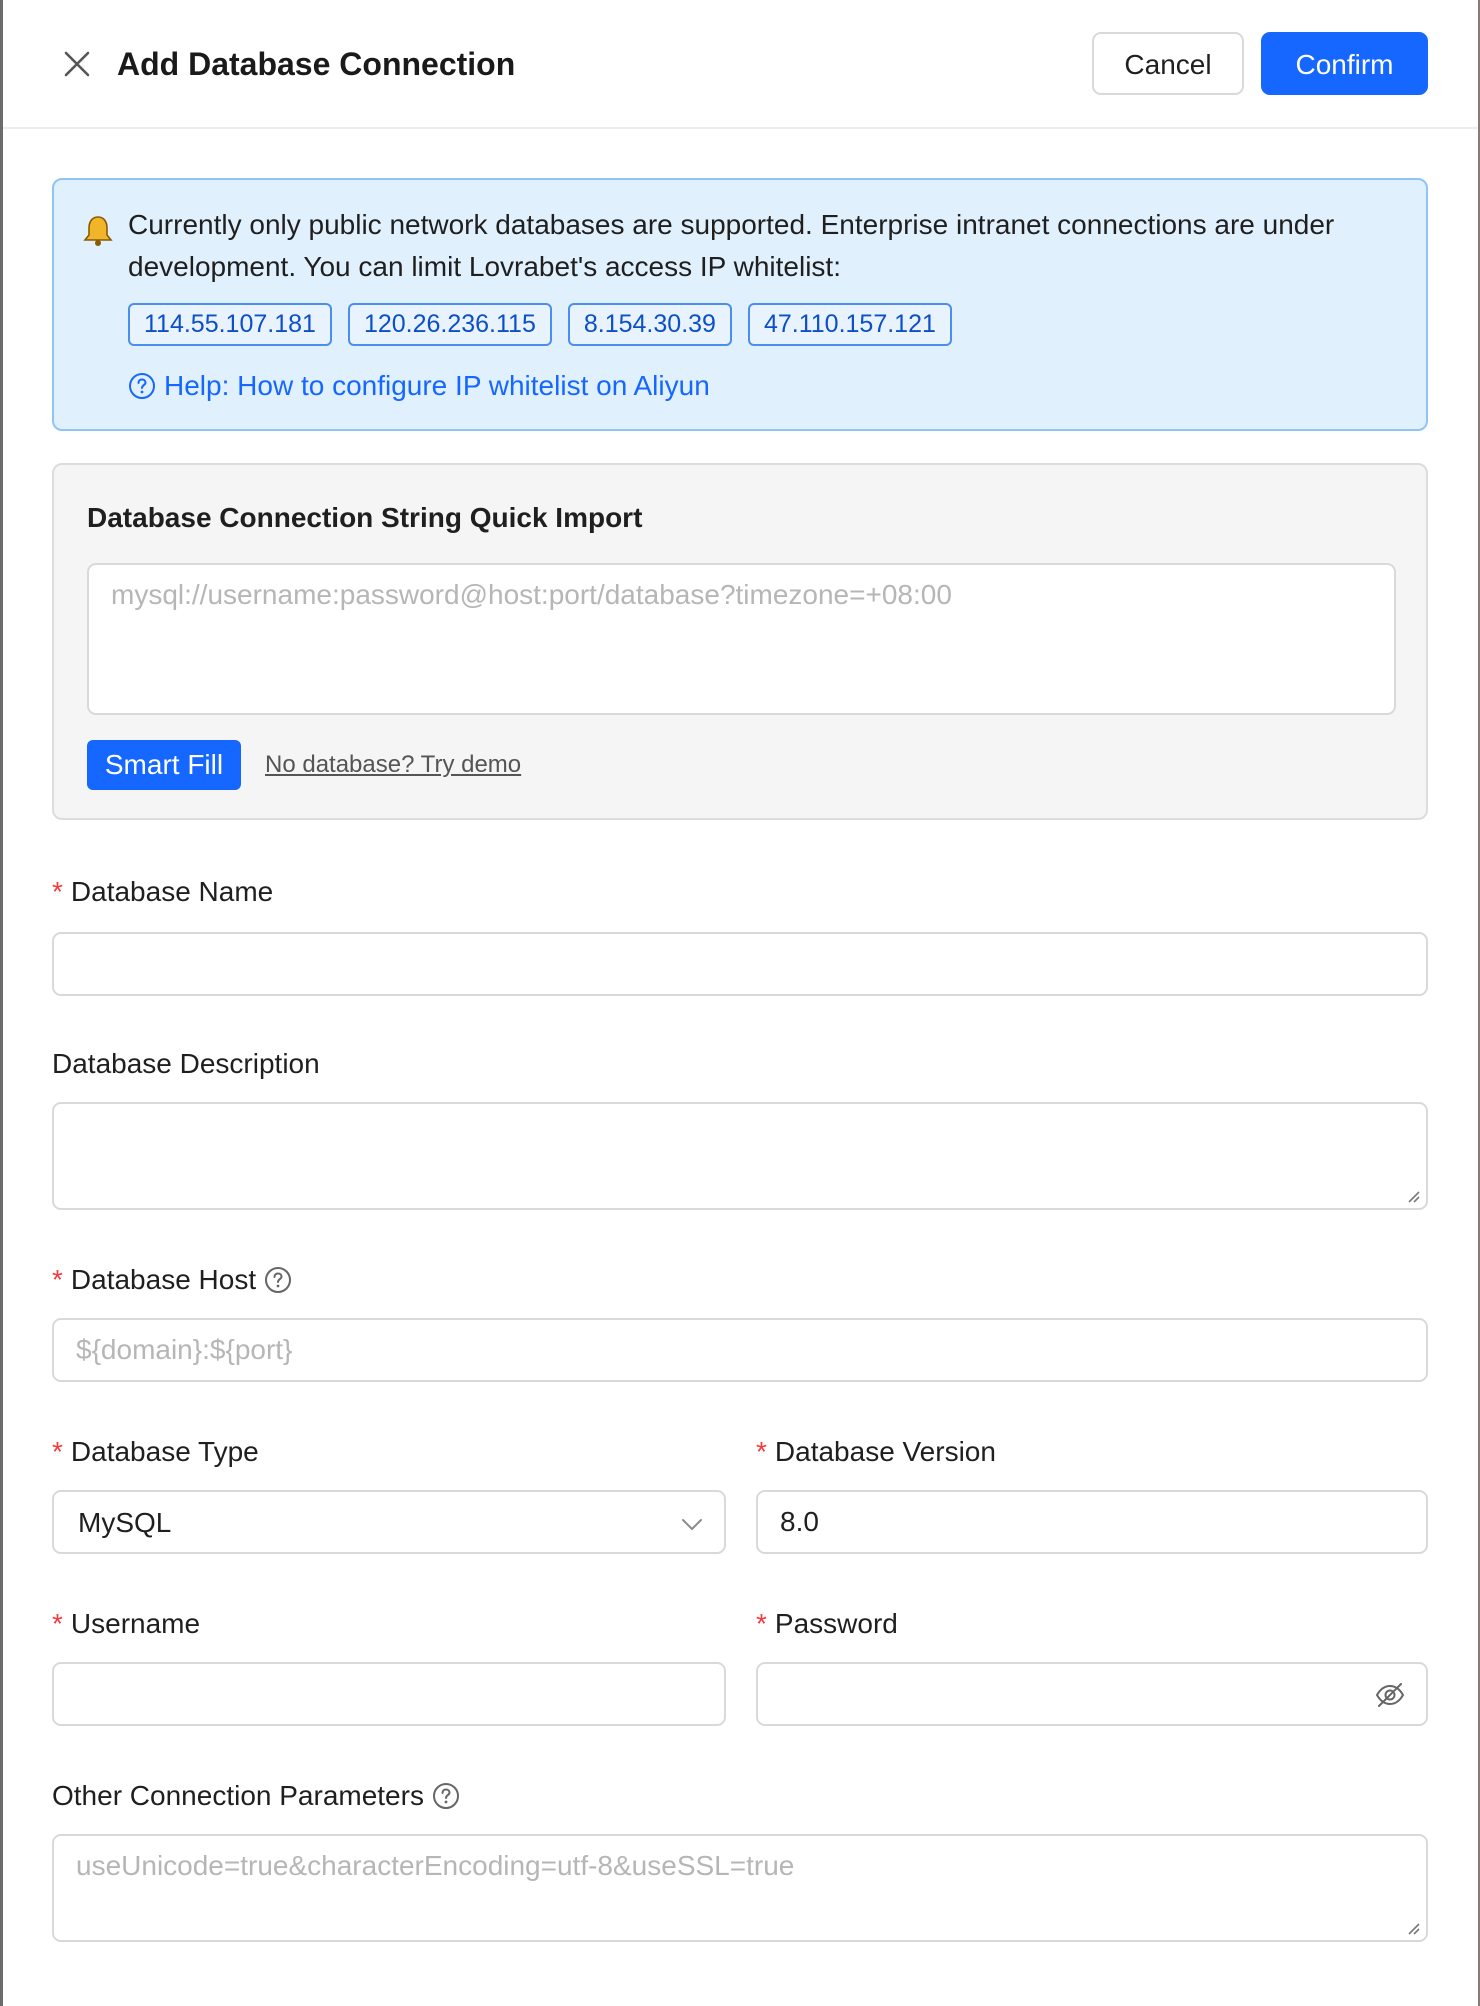 The height and width of the screenshot is (2006, 1480). I want to click on username-label: * Username, so click(126, 1624).